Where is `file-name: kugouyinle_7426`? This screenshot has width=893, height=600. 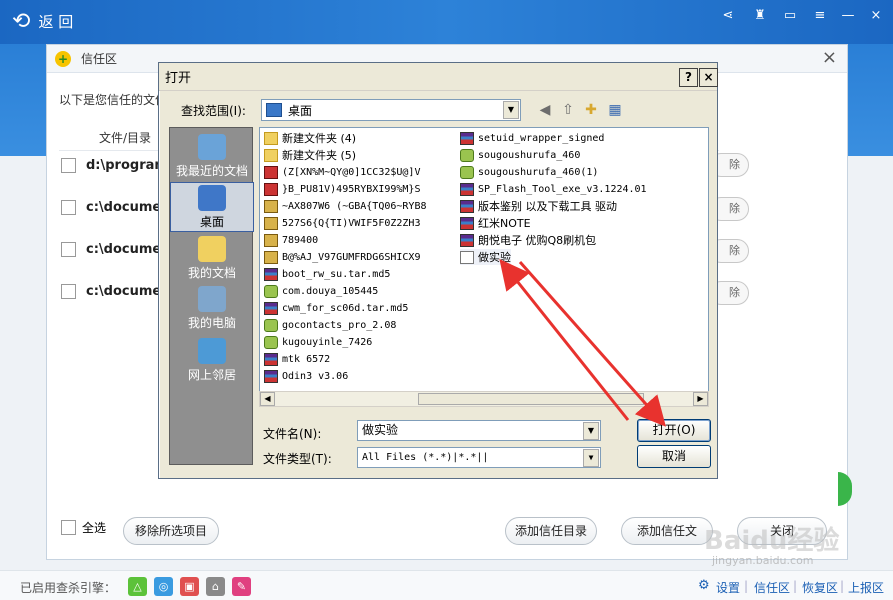 file-name: kugouyinle_7426 is located at coordinates (327, 342).